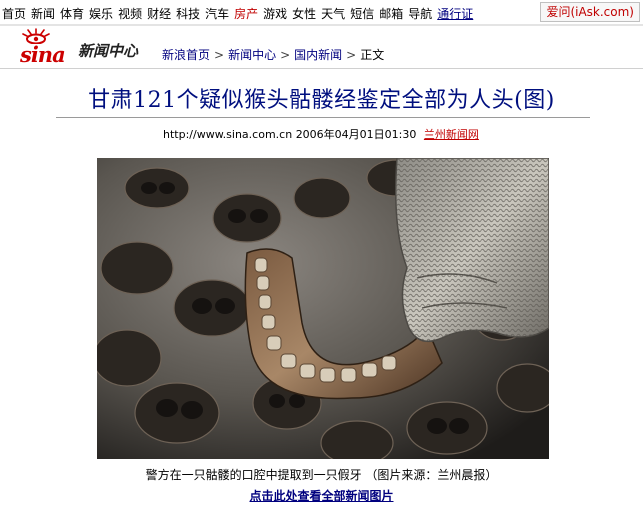 This screenshot has height=519, width=643. I want to click on nav-tech-link: 科技, so click(188, 14).